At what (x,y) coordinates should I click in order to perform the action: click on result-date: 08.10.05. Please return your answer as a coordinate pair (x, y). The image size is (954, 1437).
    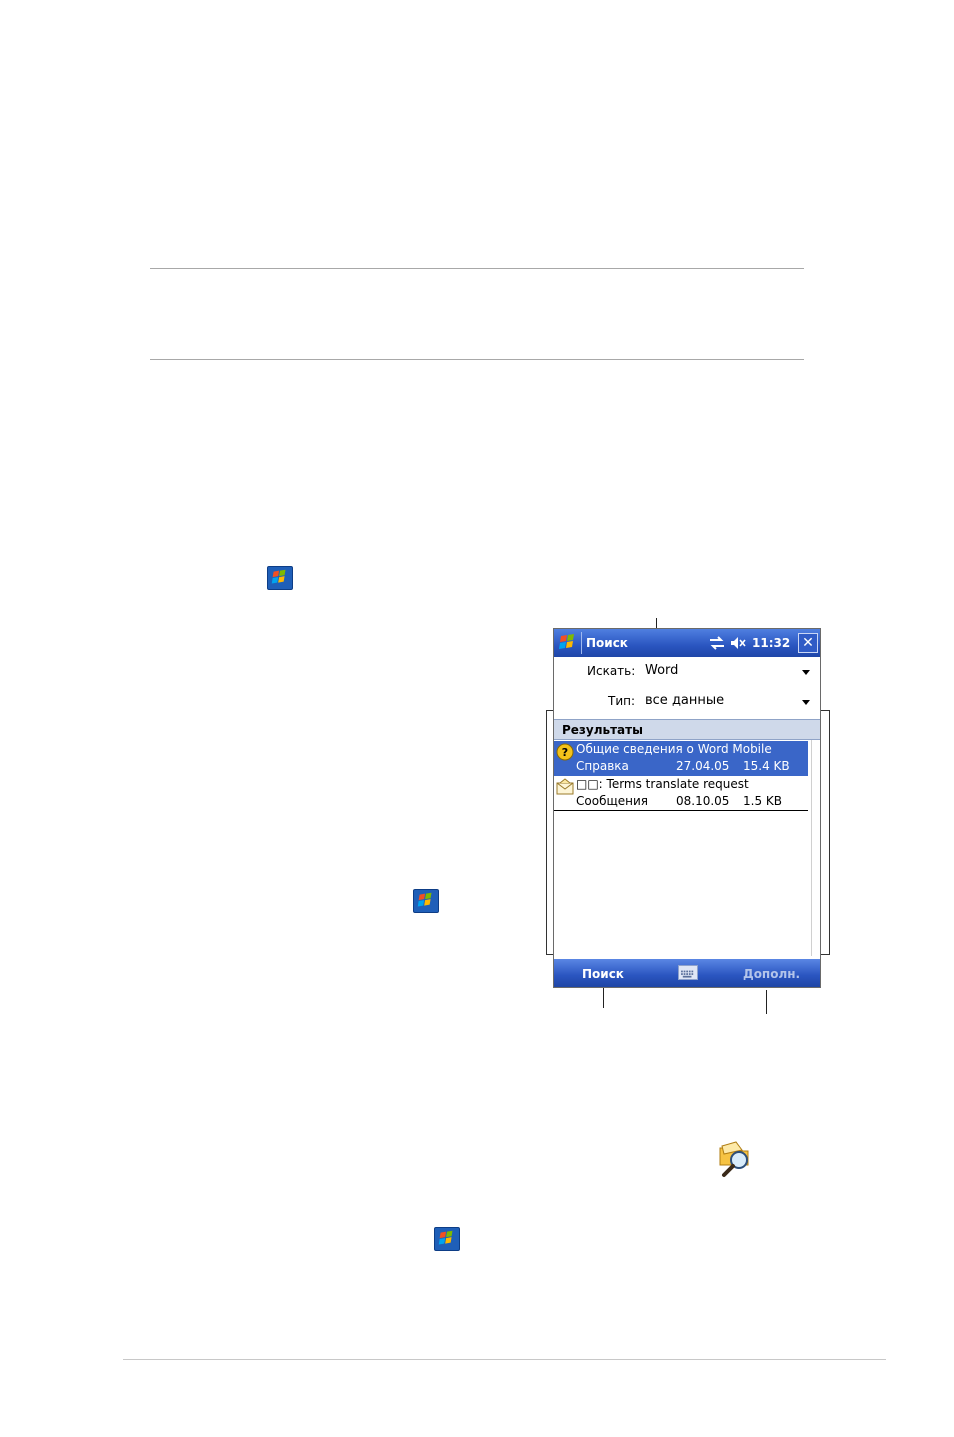
    Looking at the image, I should click on (703, 801).